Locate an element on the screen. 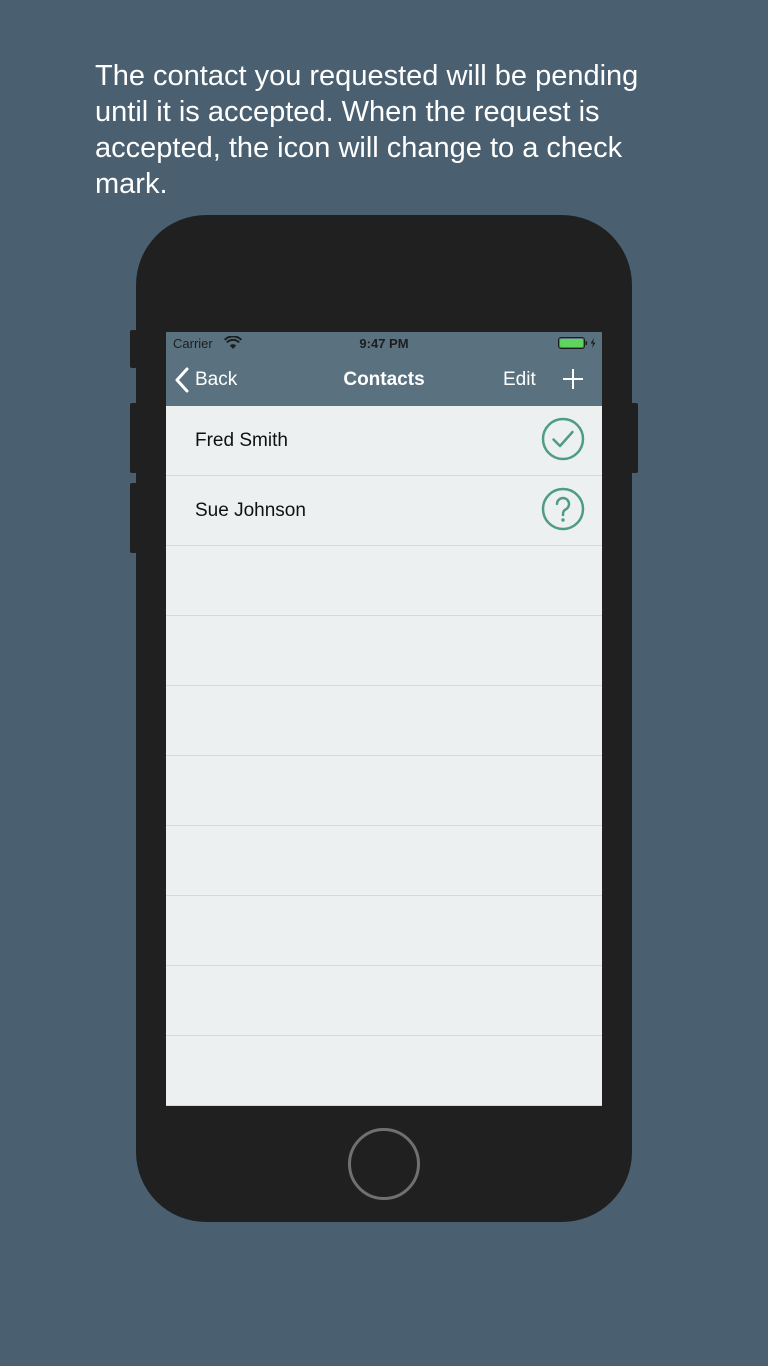 Image resolution: width=768 pixels, height=1366 pixels. navigation-bar: Back Contacts Edit is located at coordinates (384, 380).